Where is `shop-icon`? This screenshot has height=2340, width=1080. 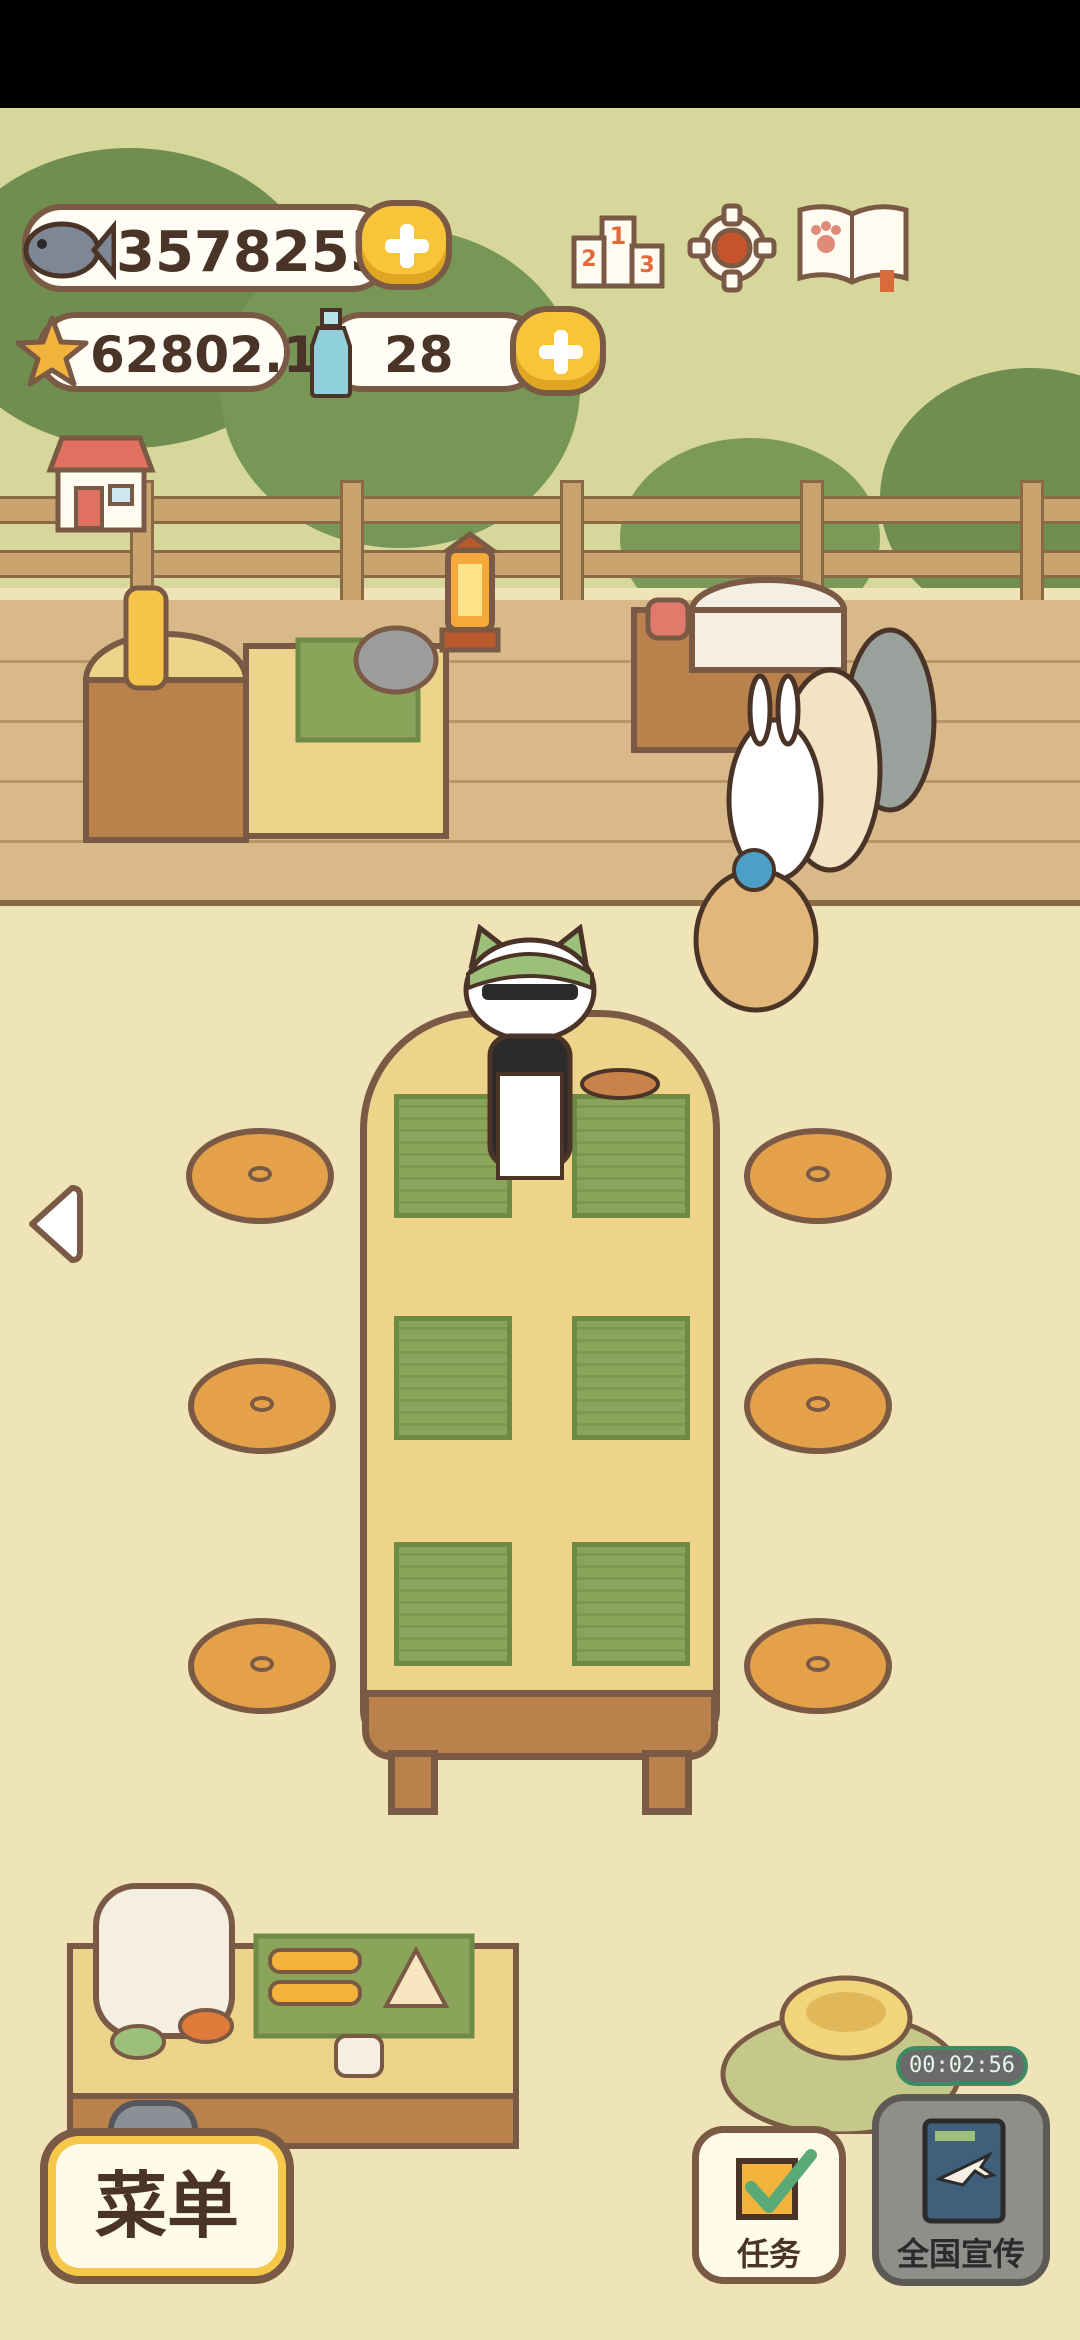
shop-icon is located at coordinates (101, 482).